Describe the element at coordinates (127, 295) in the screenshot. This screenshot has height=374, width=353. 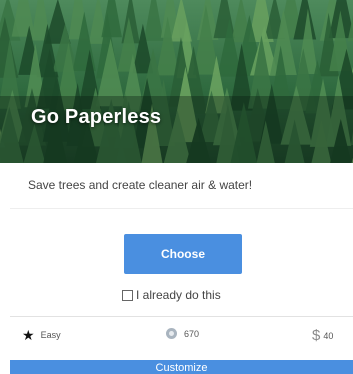
I see `already-do-this-checkbox` at that location.